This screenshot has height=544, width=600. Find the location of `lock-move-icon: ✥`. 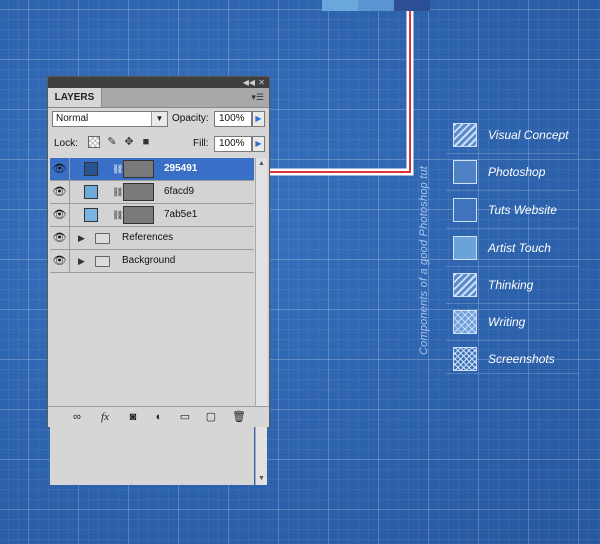

lock-move-icon: ✥ is located at coordinates (129, 142).